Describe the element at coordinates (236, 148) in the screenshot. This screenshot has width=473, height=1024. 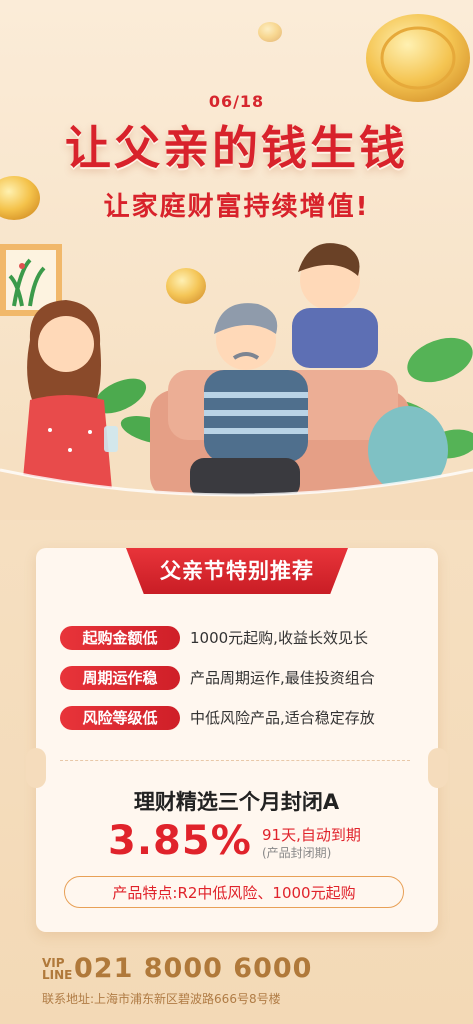
I see `page-title: 让父亲的钱生钱` at that location.